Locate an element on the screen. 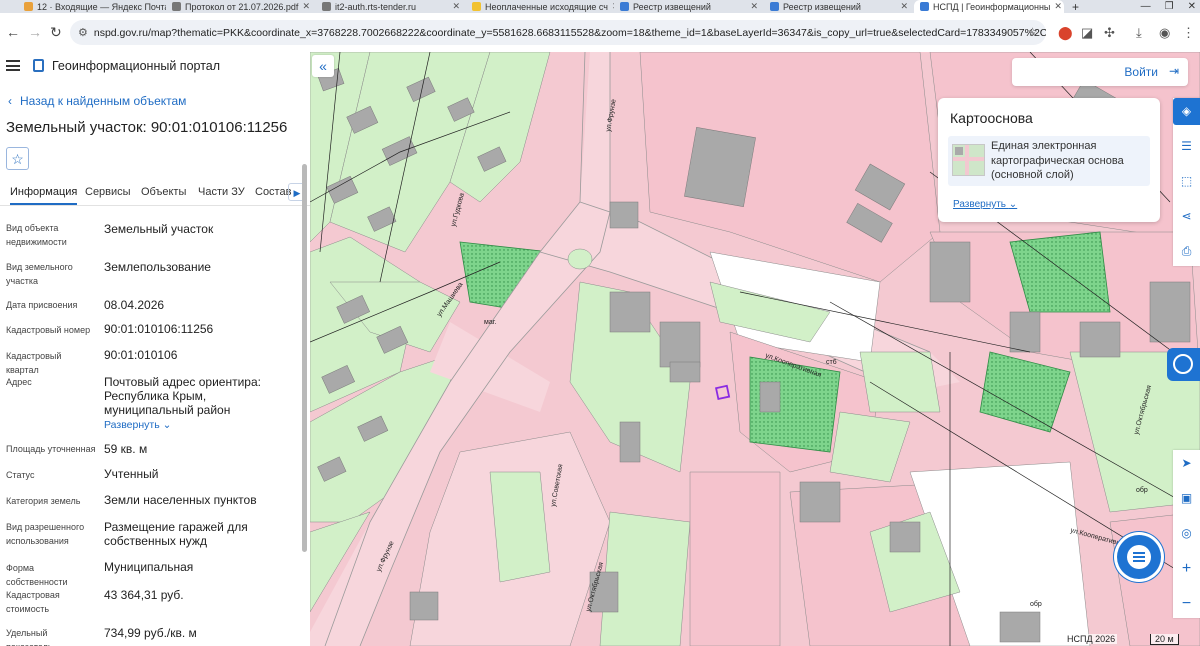 The image size is (1200, 646). attr-value: 59 кв. м is located at coordinates (126, 449).